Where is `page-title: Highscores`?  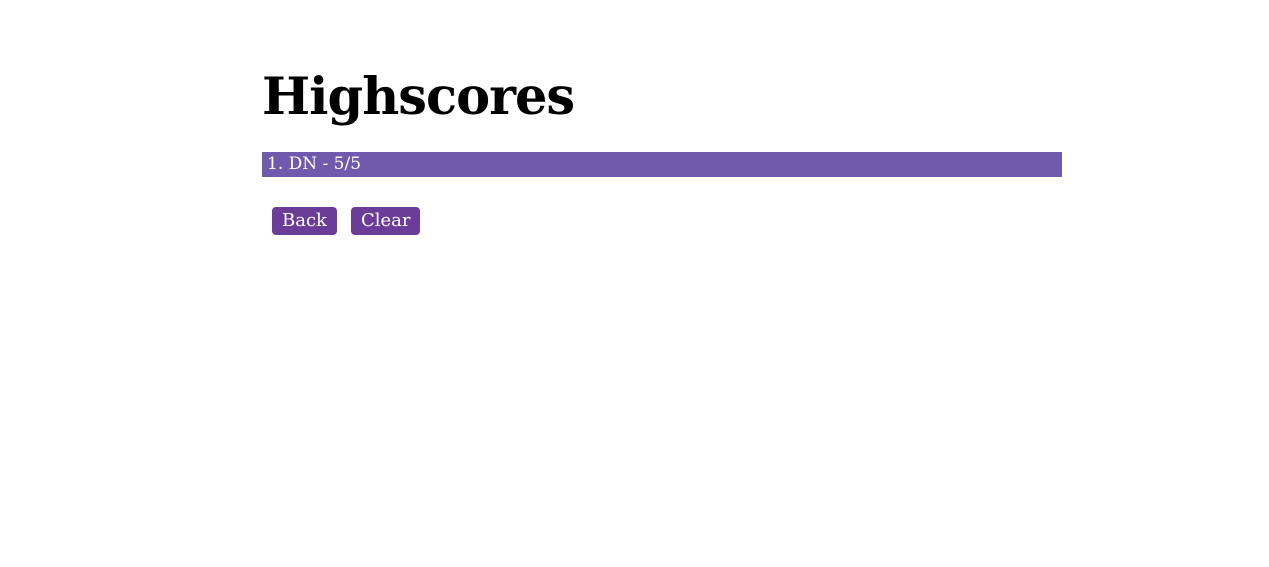 page-title: Highscores is located at coordinates (418, 97).